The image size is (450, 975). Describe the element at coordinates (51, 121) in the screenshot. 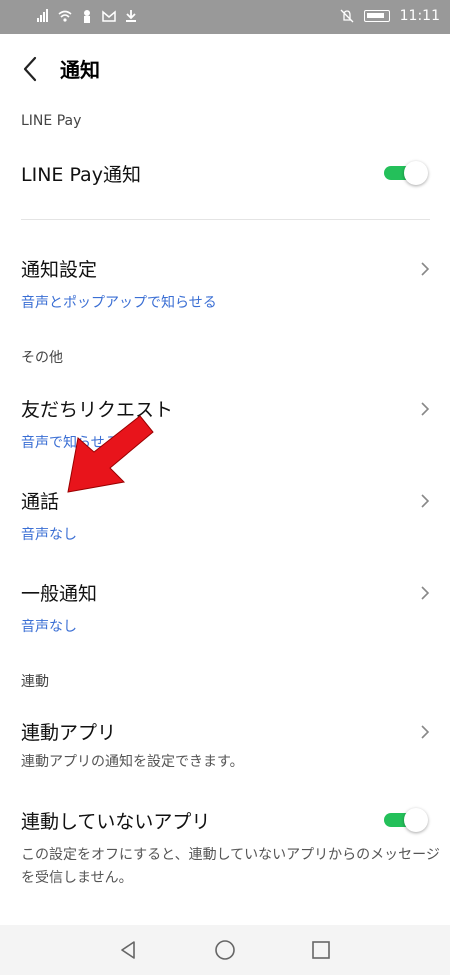

I see `section-label-linepay: LINE Pay` at that location.